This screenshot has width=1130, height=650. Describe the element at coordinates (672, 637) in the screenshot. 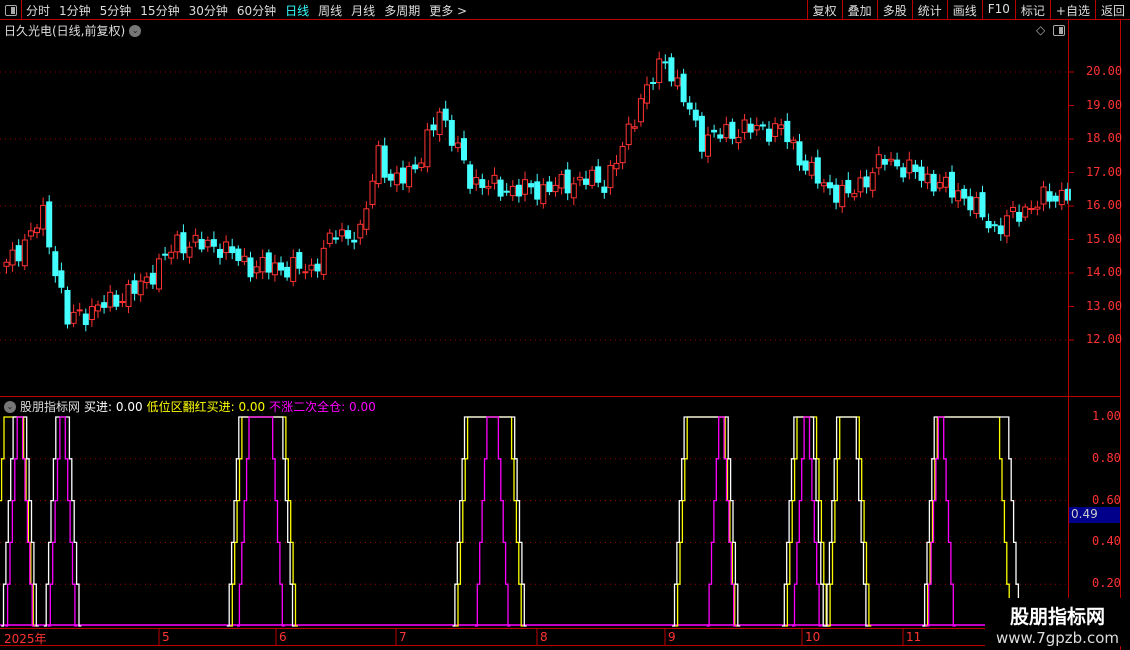

I see `date-tick-label: 9` at that location.